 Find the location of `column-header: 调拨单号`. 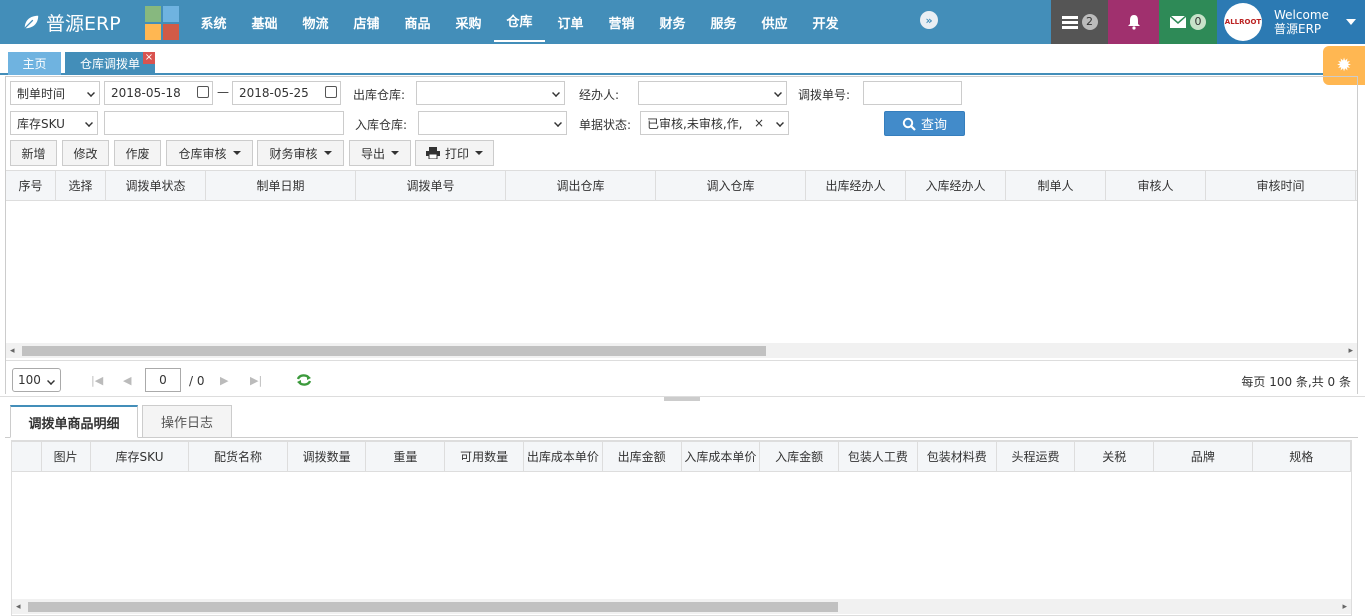

column-header: 调拨单号 is located at coordinates (431, 185).